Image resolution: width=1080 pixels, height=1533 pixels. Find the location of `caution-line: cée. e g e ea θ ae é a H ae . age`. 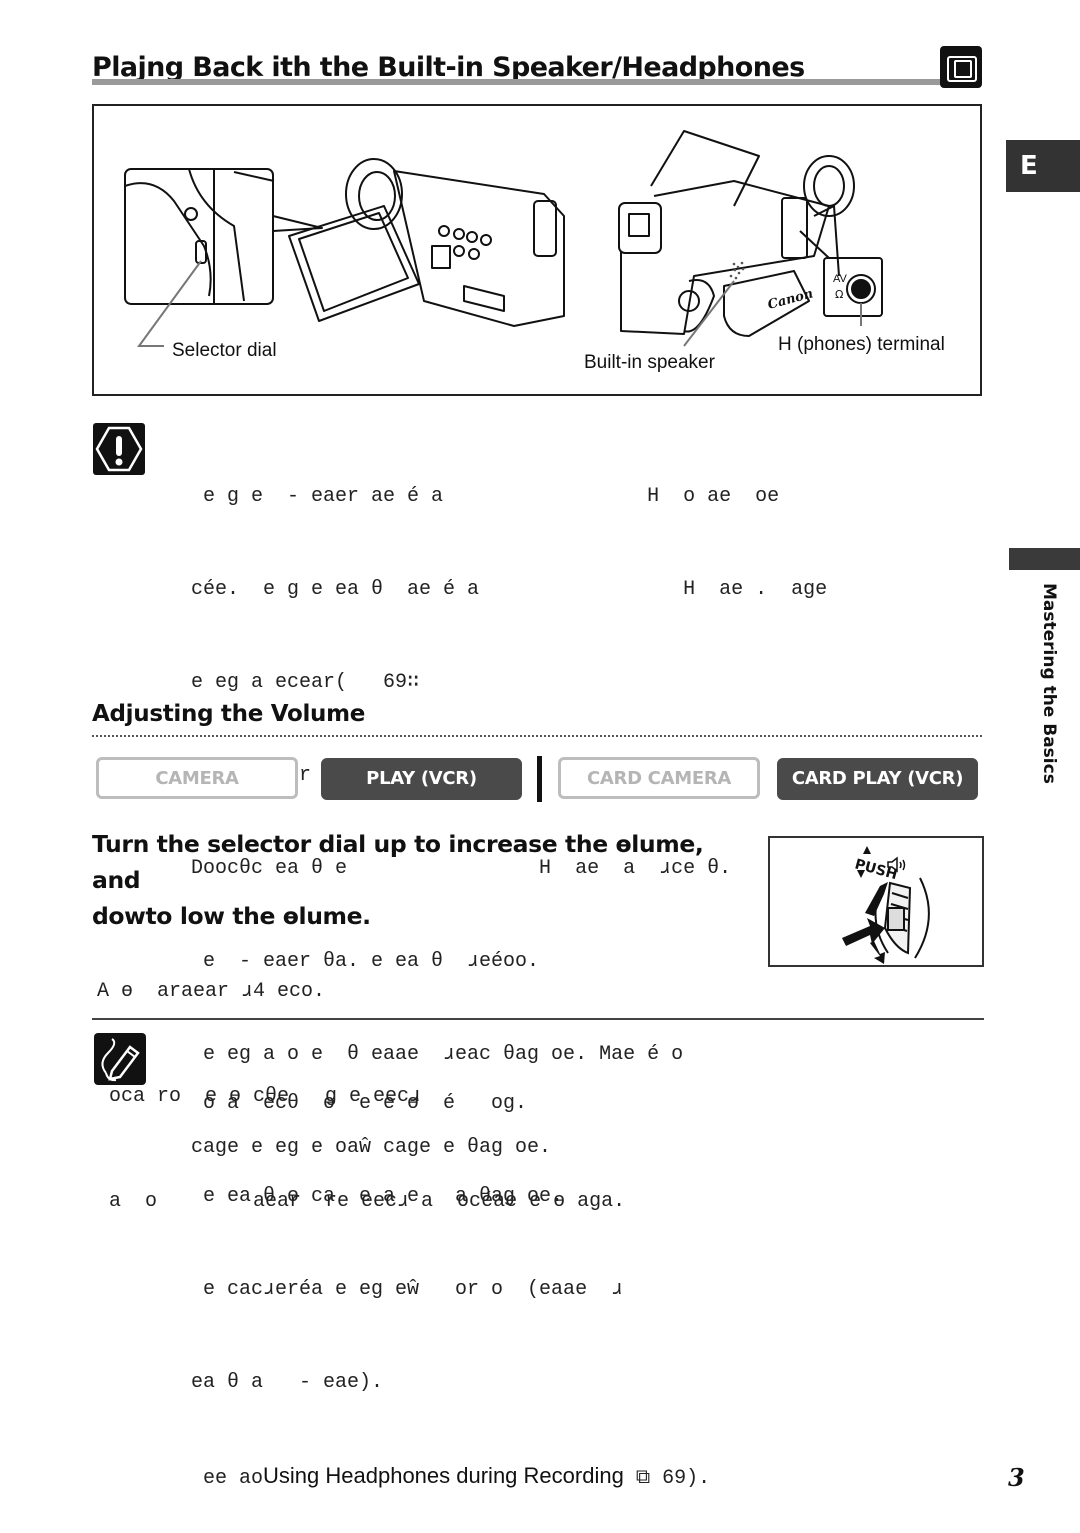

caution-line: cée. e g e ea θ ae é a H ae . age is located at coordinates (509, 589).